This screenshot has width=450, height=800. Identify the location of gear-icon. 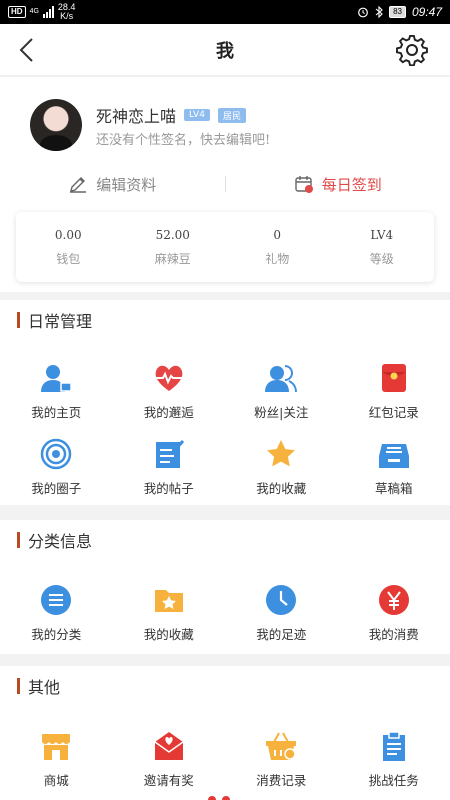
(412, 50).